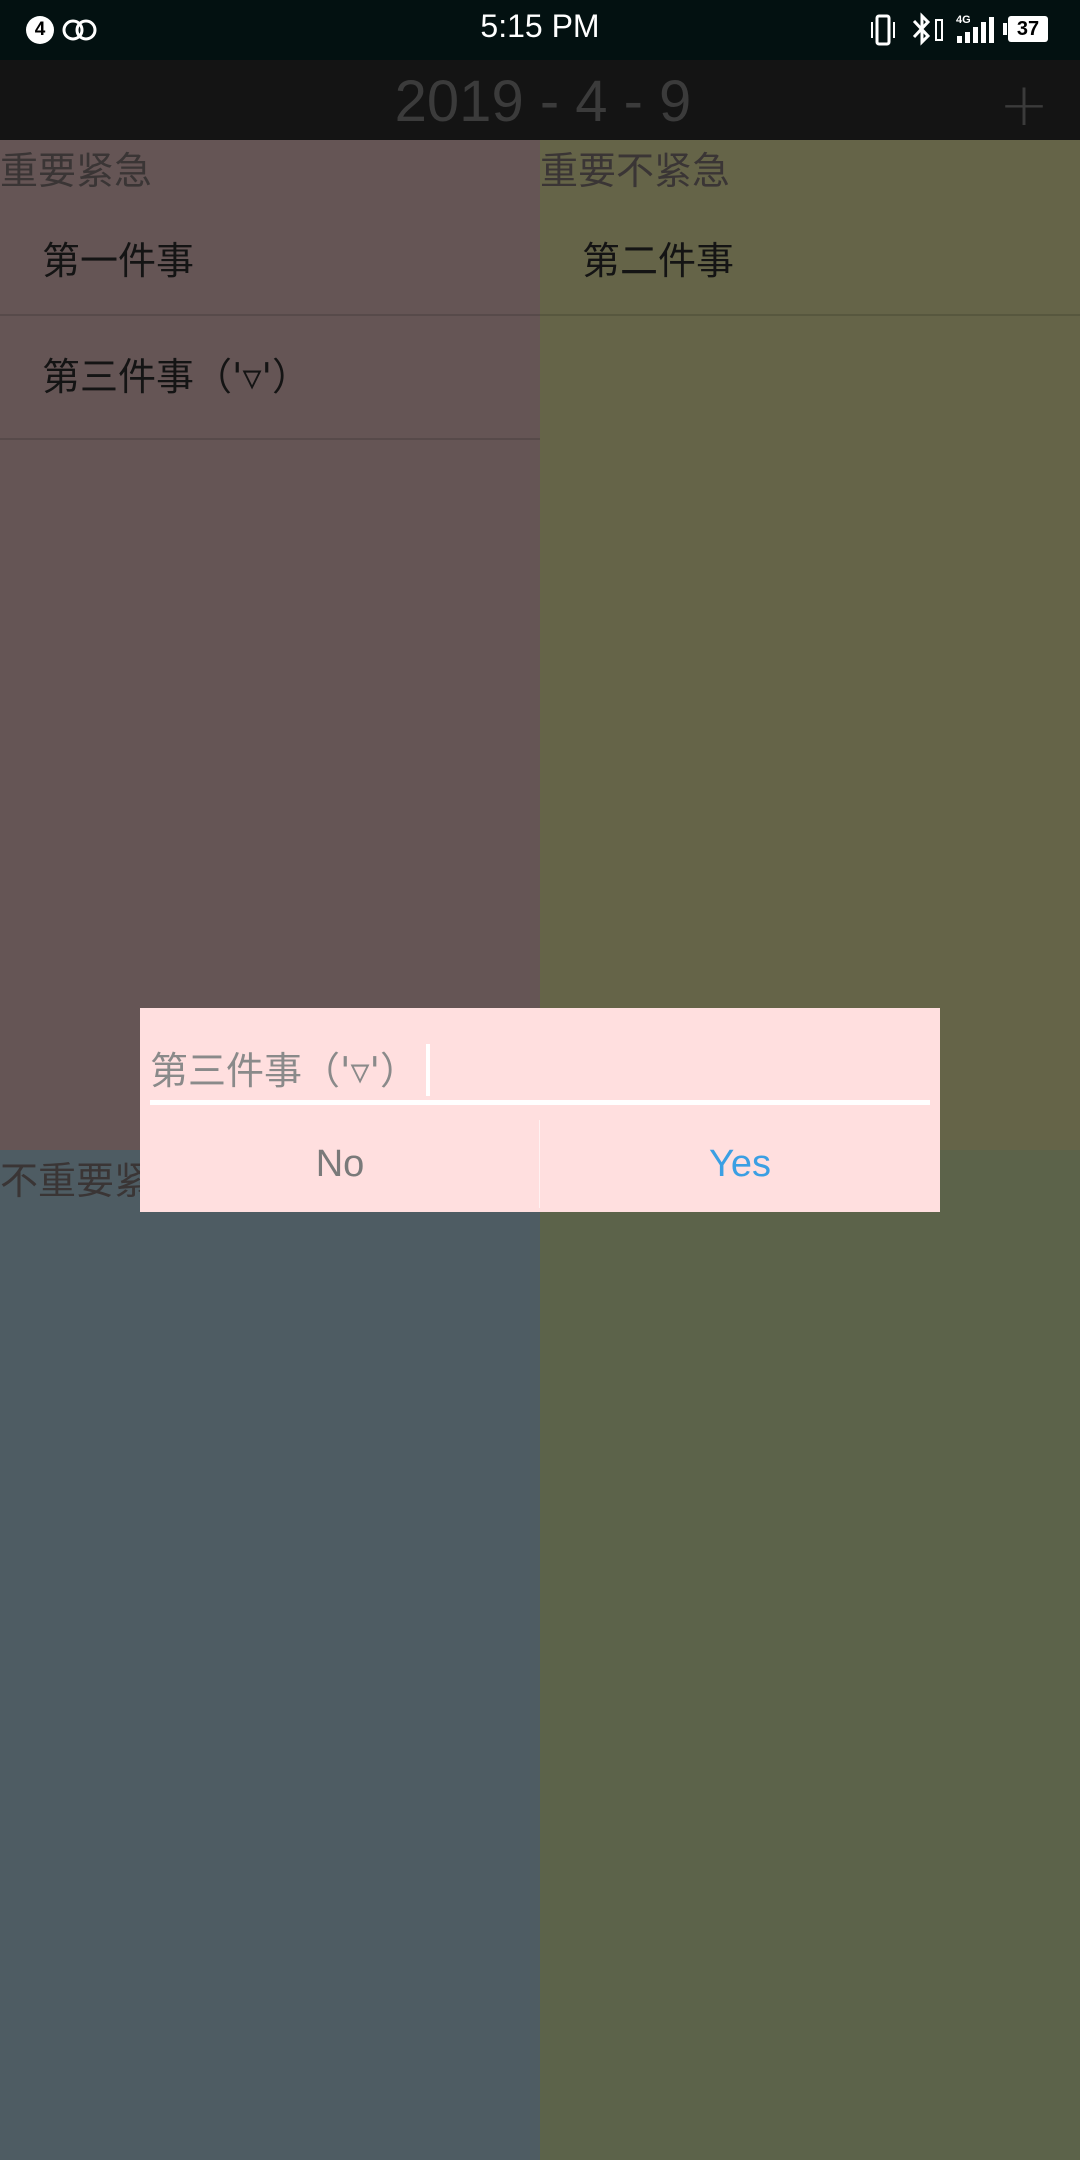 The height and width of the screenshot is (2160, 1080). I want to click on signal-icon, so click(975, 30).